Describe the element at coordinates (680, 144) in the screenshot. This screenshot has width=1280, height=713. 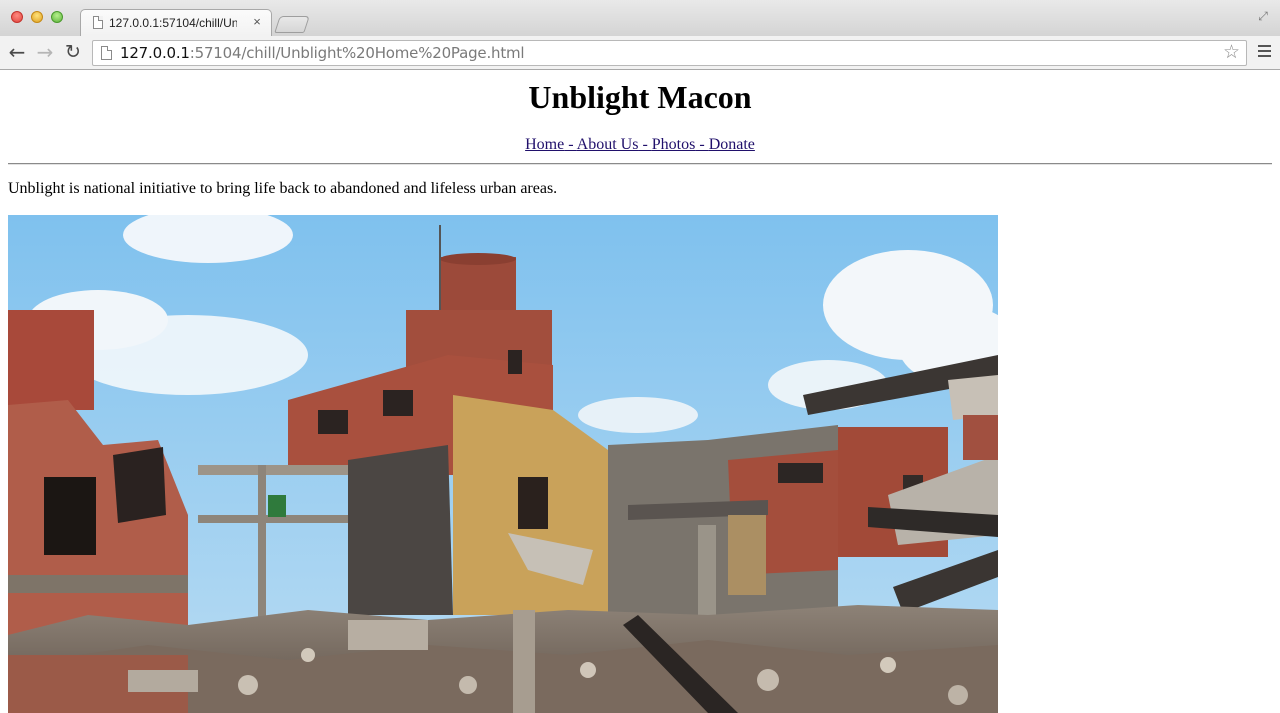
I see `nav-link-photos: Photos -` at that location.